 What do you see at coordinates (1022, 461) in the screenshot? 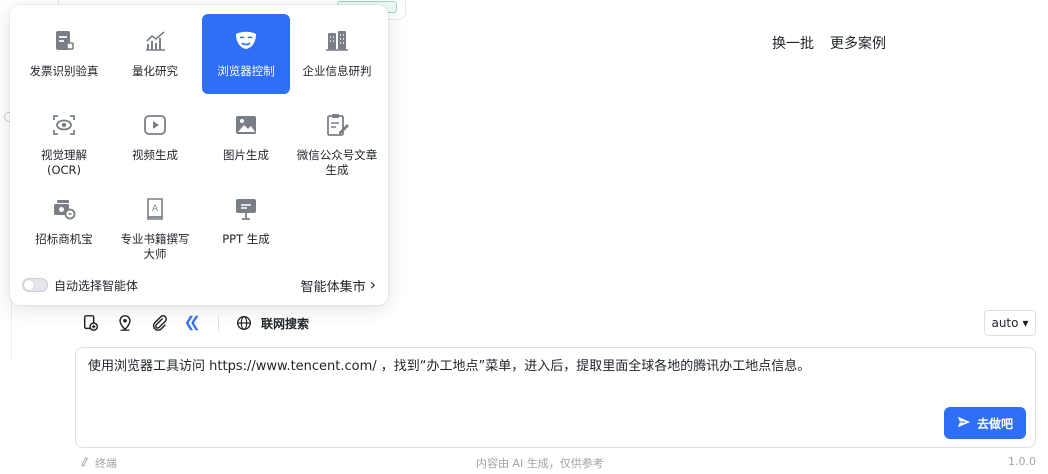
I see `version-label: 1.0.0` at bounding box center [1022, 461].